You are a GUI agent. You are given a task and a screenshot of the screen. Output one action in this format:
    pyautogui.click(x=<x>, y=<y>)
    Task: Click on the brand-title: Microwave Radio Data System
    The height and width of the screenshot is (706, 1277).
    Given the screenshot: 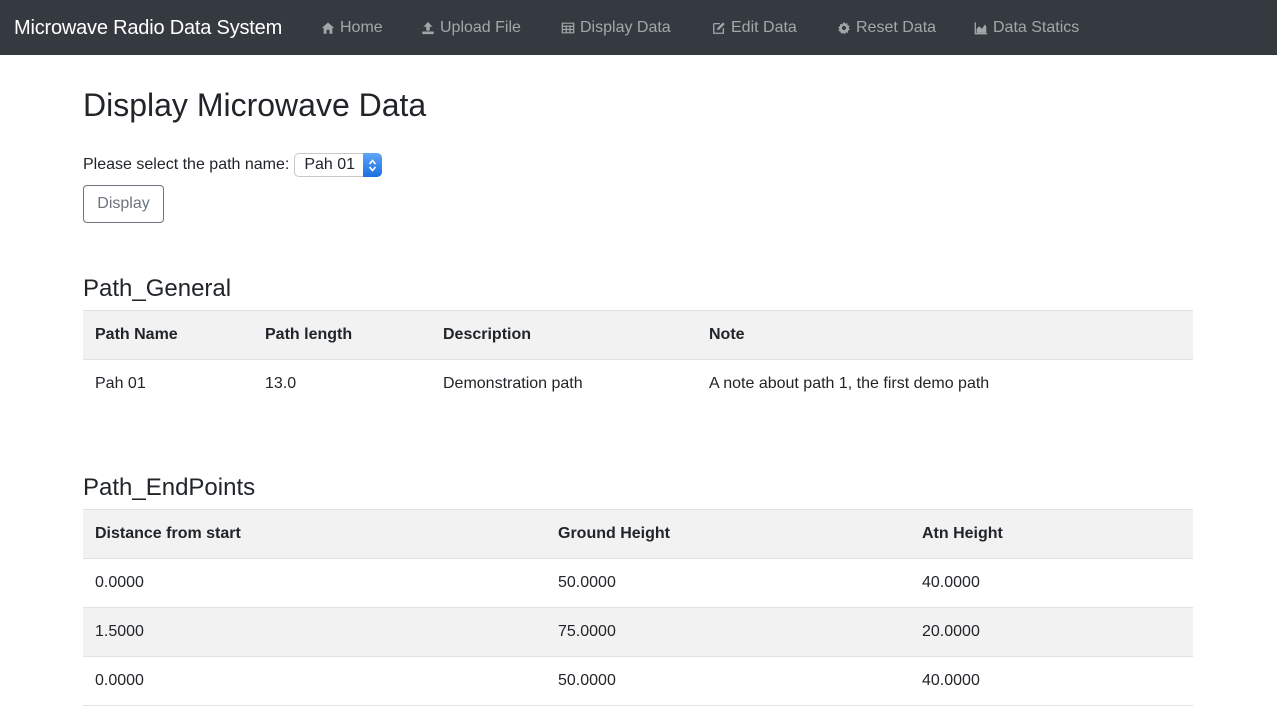 What is the action you would take?
    pyautogui.click(x=148, y=28)
    